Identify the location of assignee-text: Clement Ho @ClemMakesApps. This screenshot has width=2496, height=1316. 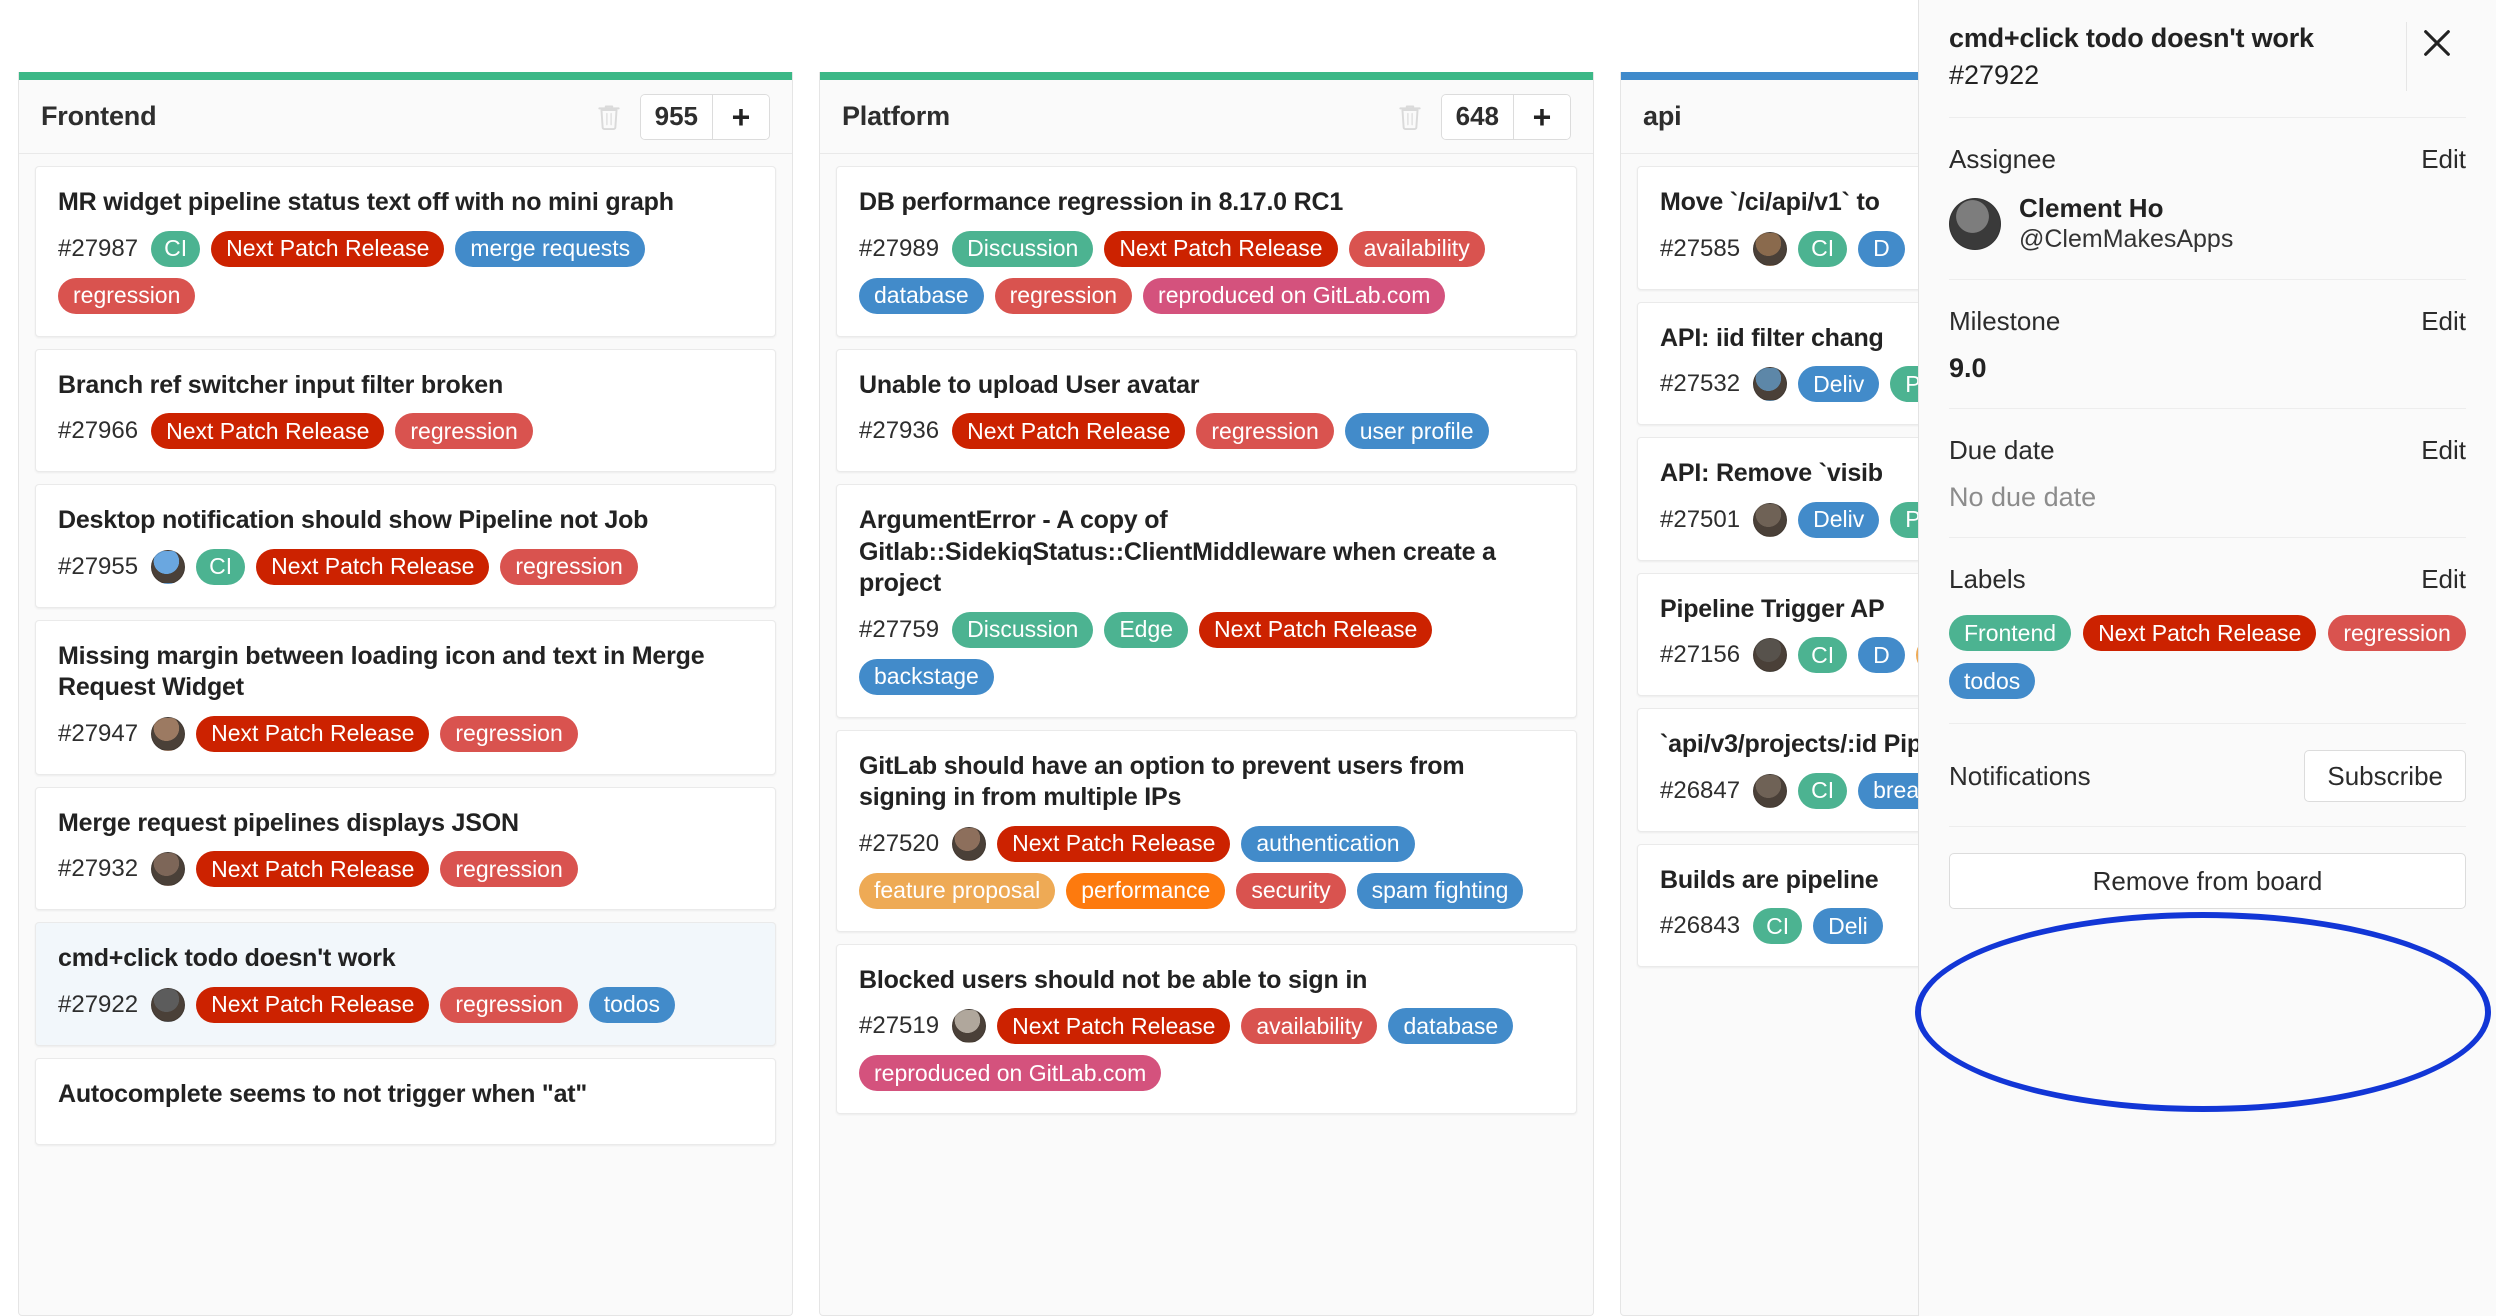
(2126, 224).